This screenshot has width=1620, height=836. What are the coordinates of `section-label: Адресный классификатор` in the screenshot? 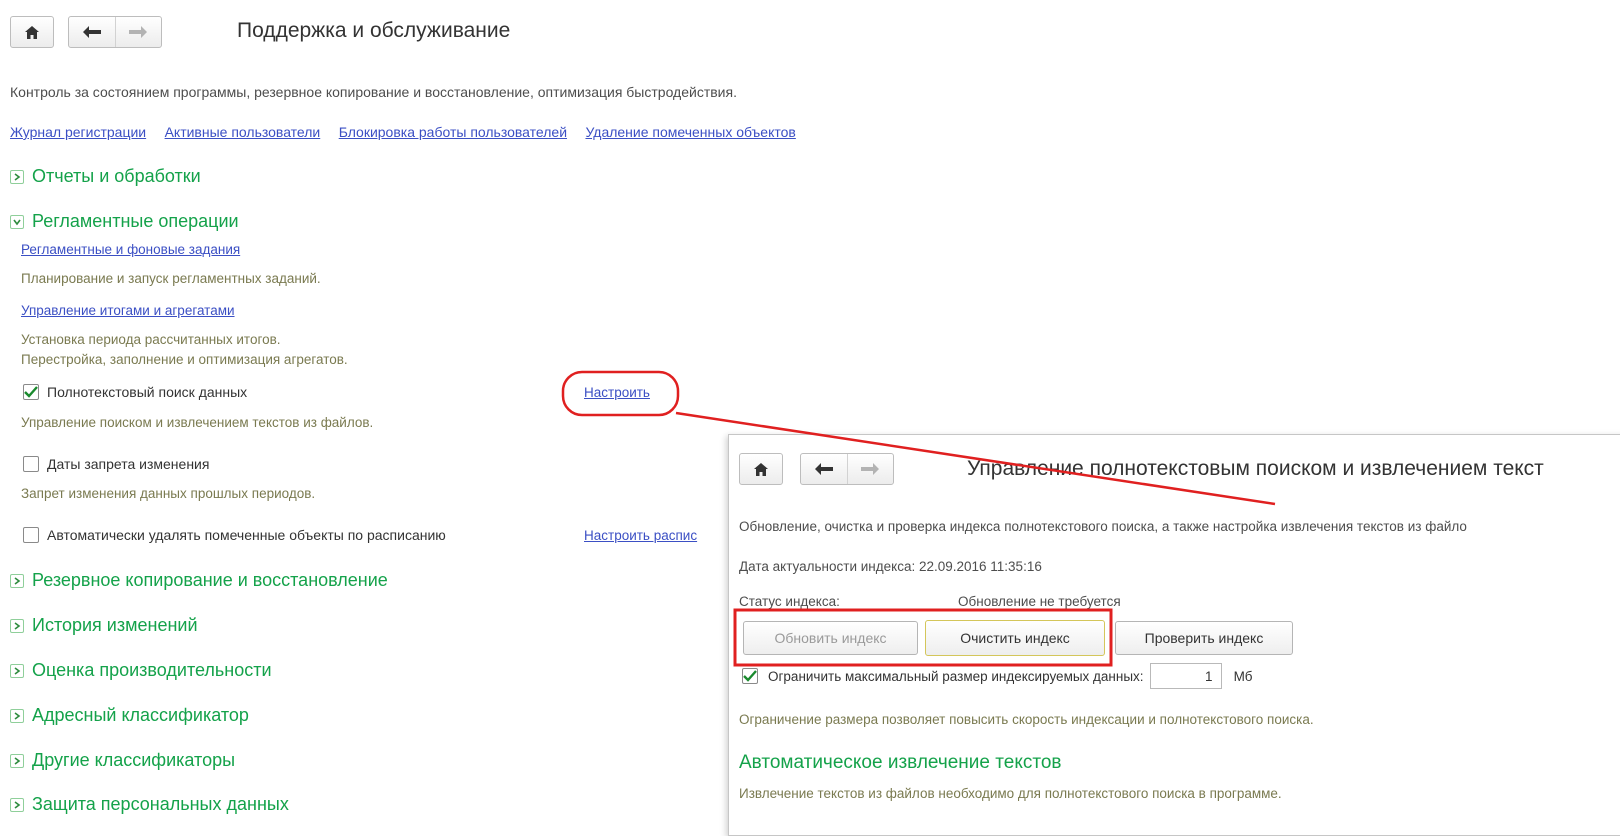 It's located at (140, 715).